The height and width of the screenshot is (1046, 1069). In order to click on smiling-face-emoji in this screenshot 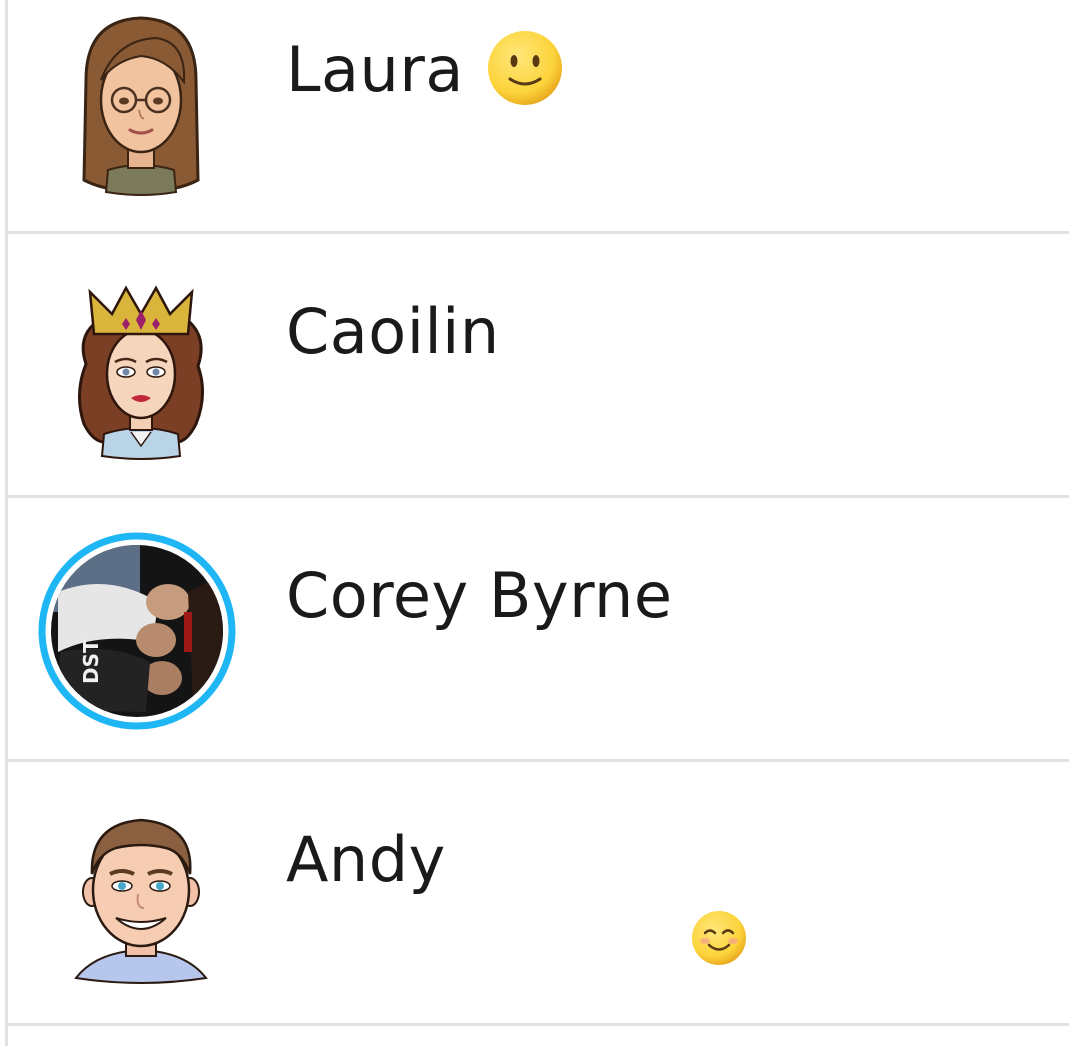, I will do `click(719, 940)`.